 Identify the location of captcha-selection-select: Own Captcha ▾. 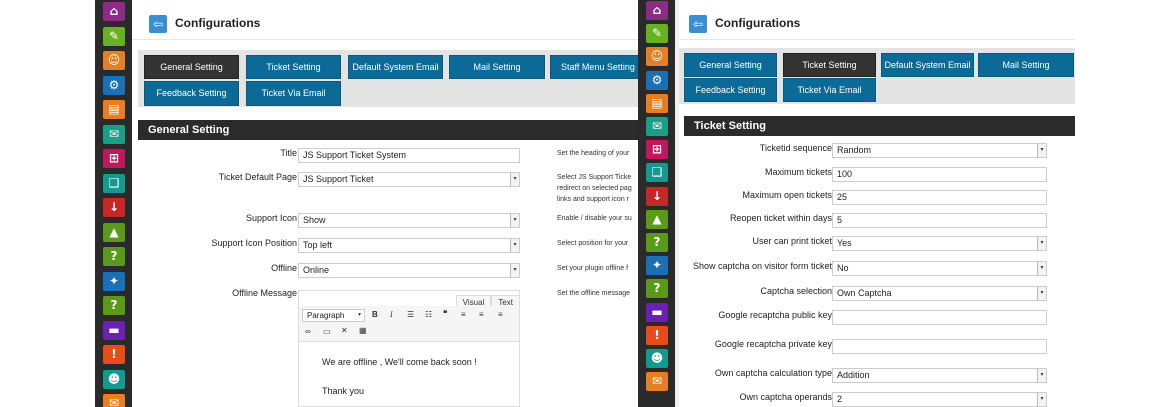
(939, 293).